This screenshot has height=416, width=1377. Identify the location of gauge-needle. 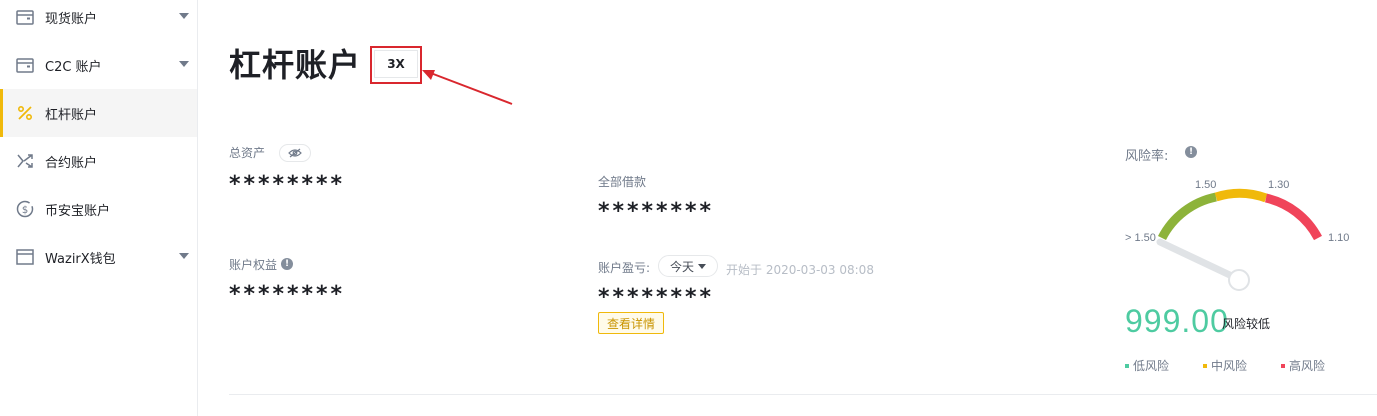
(1197, 259).